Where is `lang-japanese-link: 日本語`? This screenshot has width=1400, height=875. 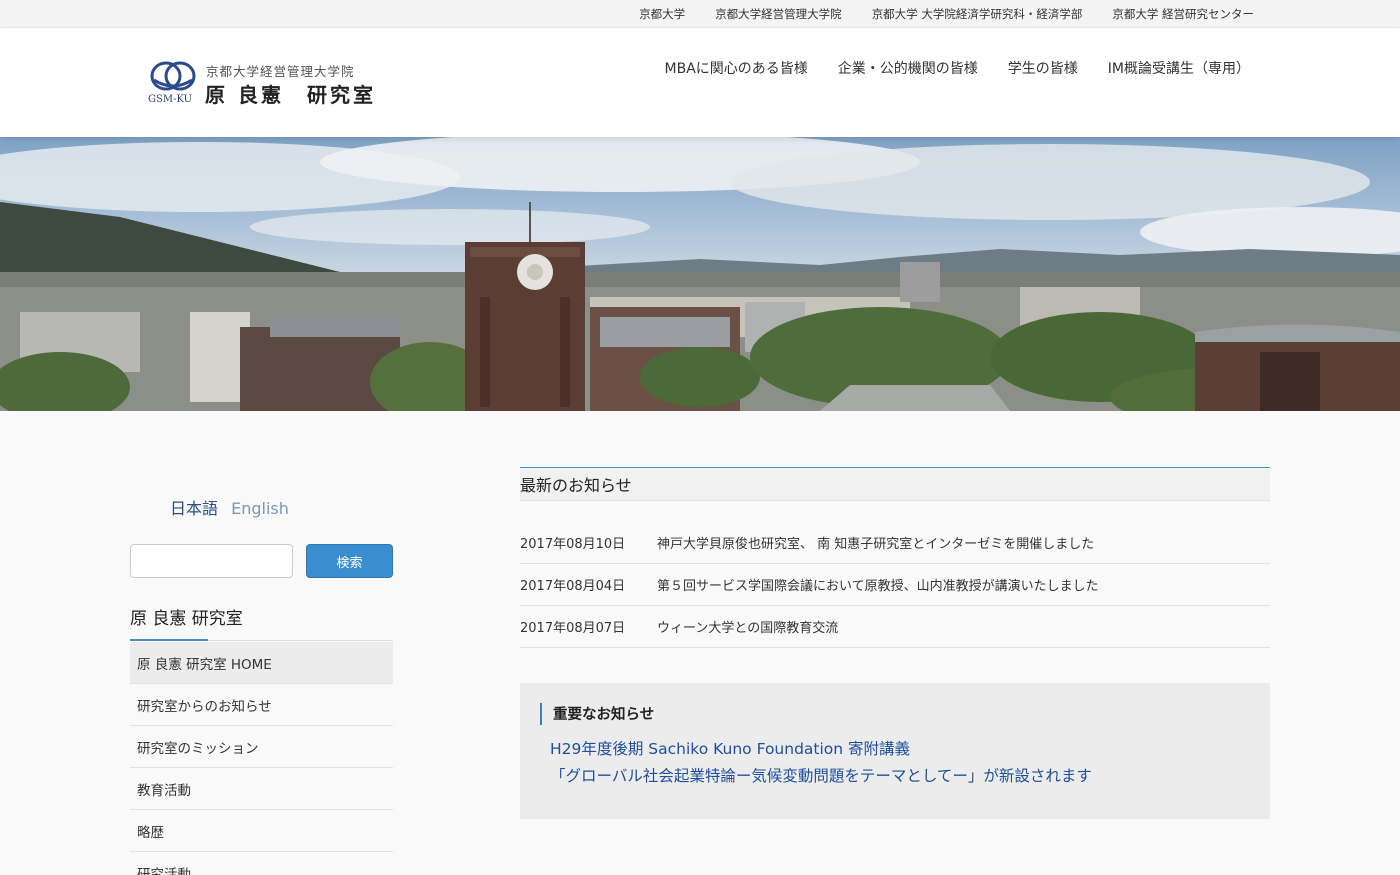 lang-japanese-link: 日本語 is located at coordinates (194, 508).